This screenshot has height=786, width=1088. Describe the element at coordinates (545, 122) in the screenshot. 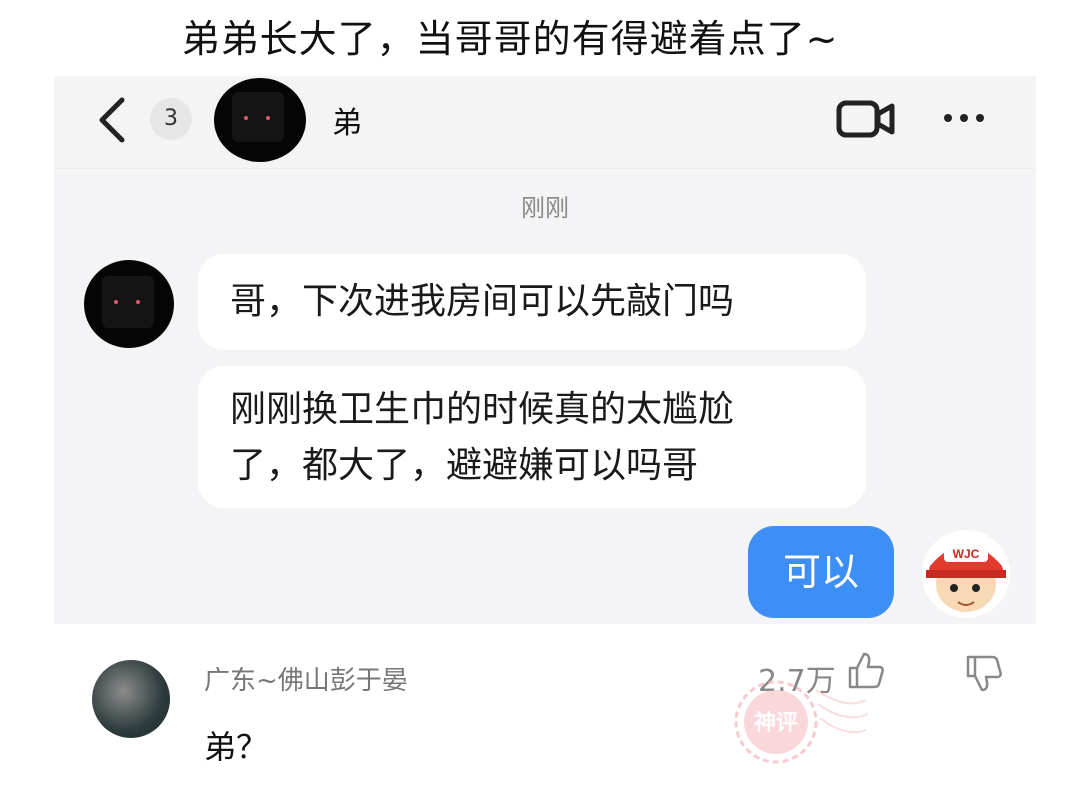

I see `chat-header: 3 弟` at that location.